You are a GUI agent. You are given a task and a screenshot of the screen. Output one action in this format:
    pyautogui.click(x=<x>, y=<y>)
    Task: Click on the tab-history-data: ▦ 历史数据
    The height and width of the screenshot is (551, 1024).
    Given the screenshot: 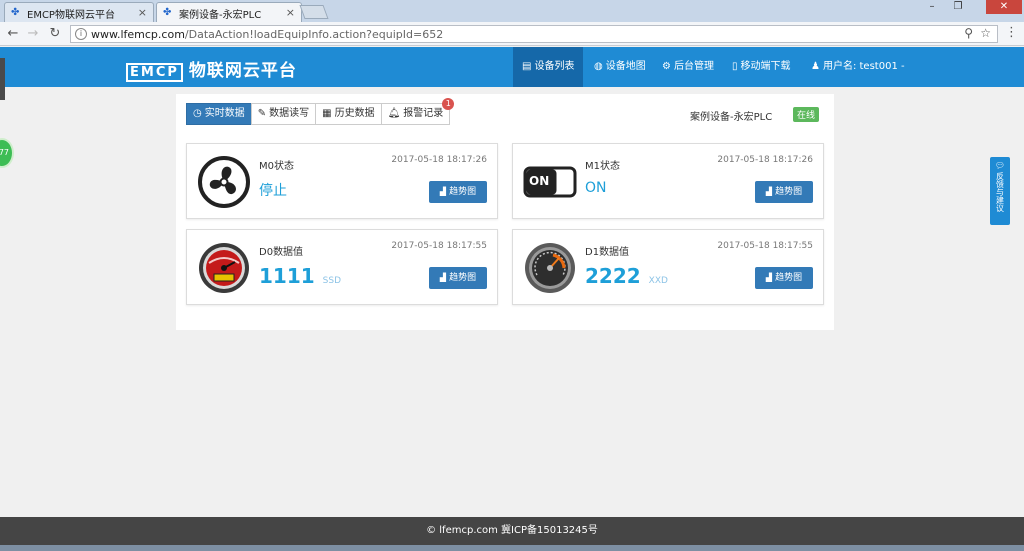 What is the action you would take?
    pyautogui.click(x=348, y=114)
    